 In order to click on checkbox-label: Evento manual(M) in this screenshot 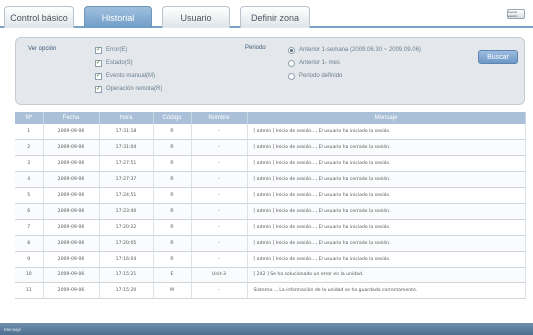, I will do `click(131, 76)`.